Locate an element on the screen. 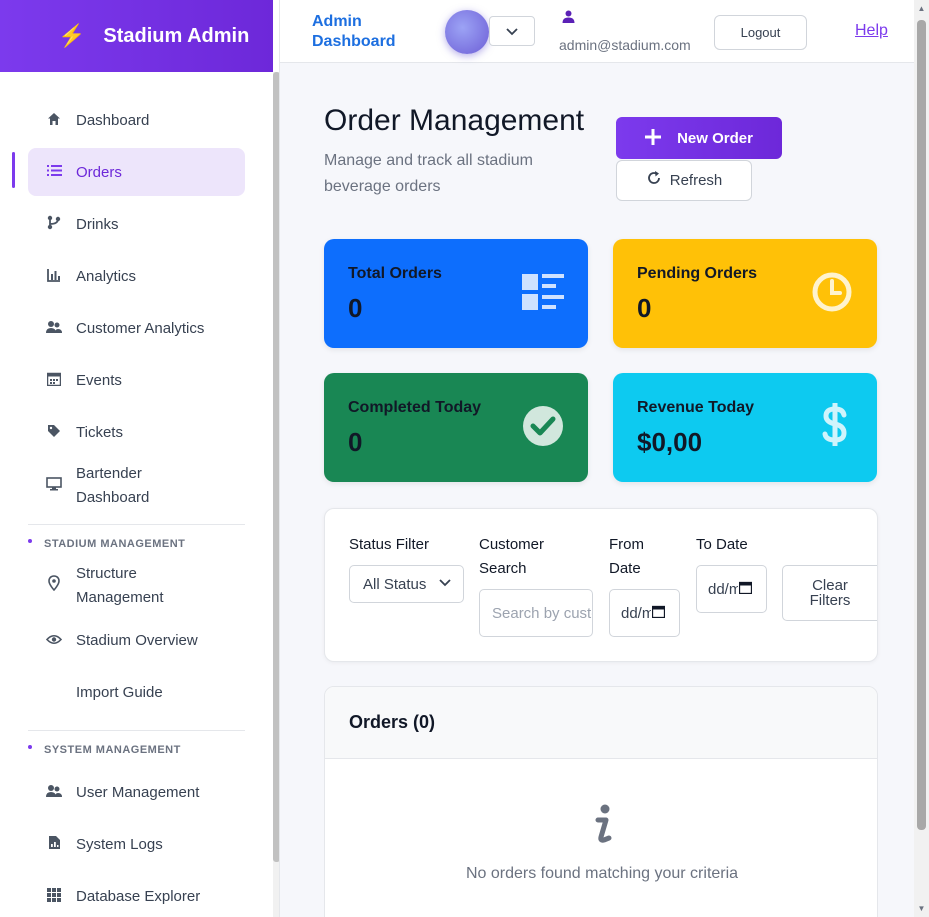  to-date-input: dd/mm/yyyy is located at coordinates (731, 589).